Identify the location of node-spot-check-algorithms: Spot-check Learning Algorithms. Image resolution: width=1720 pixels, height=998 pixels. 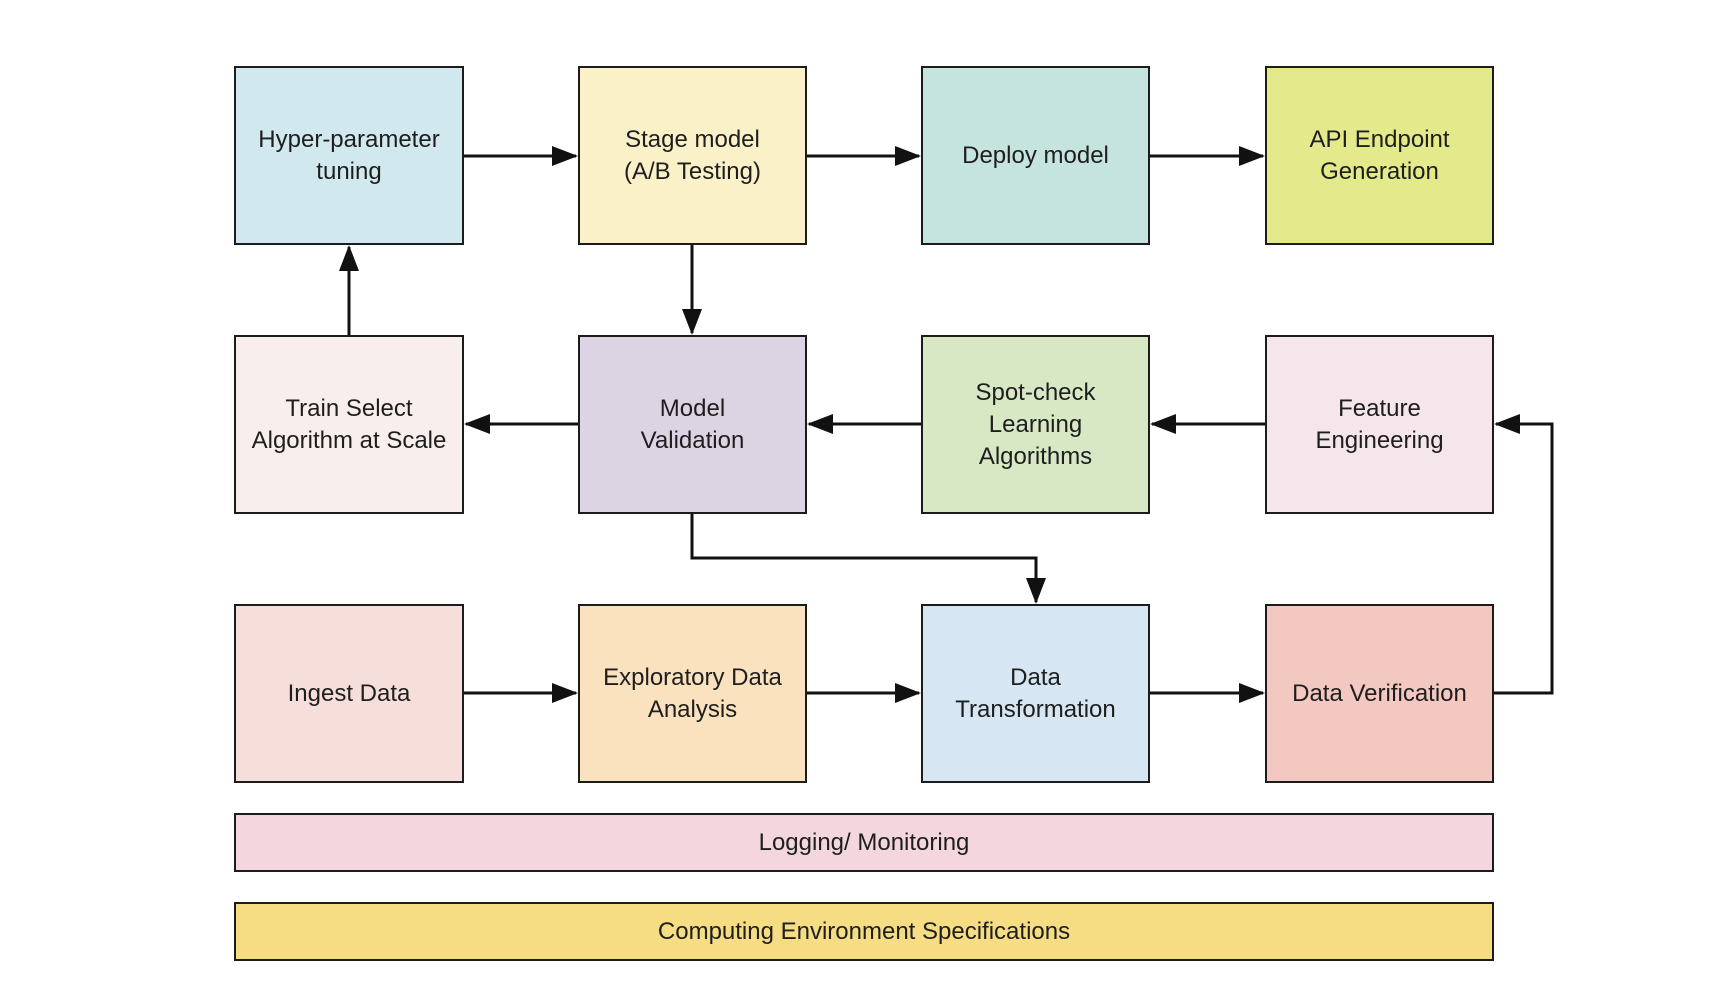
(1035, 424).